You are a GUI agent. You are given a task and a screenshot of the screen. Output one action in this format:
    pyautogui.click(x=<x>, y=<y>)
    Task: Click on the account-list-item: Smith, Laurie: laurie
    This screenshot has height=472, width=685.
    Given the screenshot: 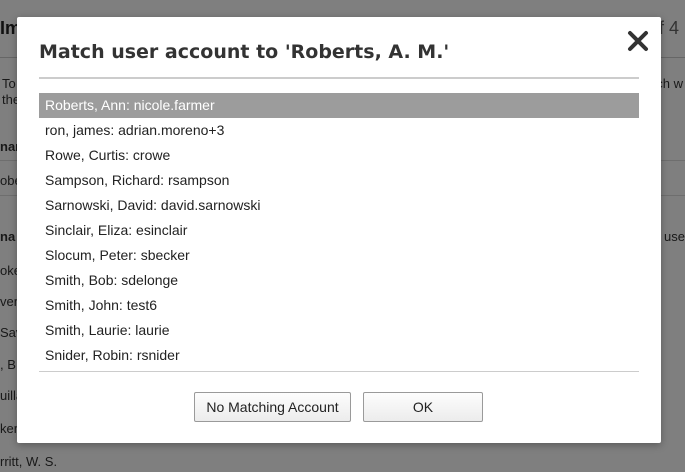 What is the action you would take?
    pyautogui.click(x=339, y=330)
    